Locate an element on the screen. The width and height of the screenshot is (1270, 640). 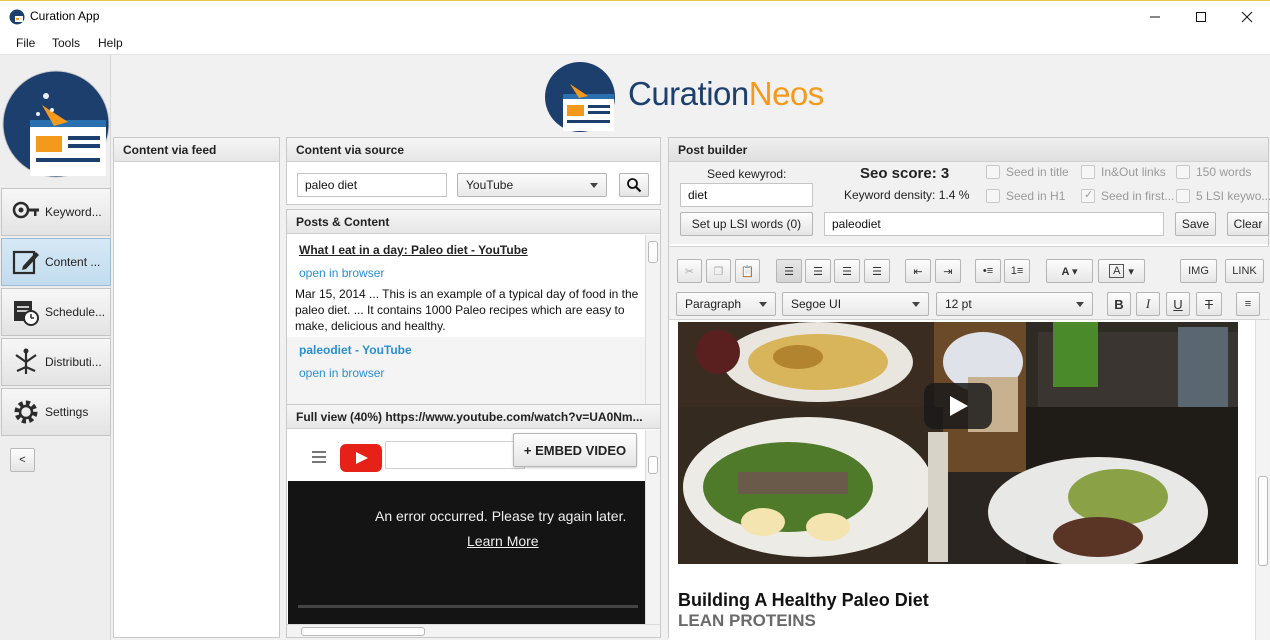
sidebar-item-settings: Settings is located at coordinates (56, 412).